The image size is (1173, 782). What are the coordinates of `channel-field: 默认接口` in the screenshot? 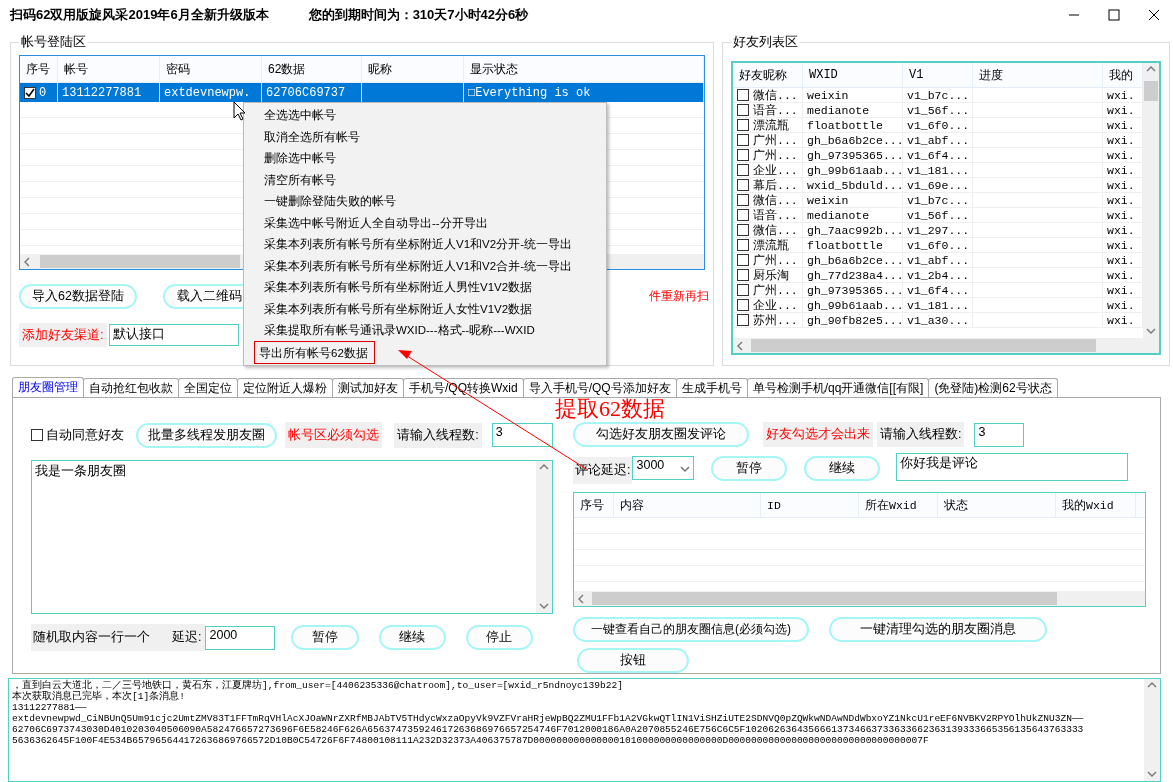 It's located at (173, 335).